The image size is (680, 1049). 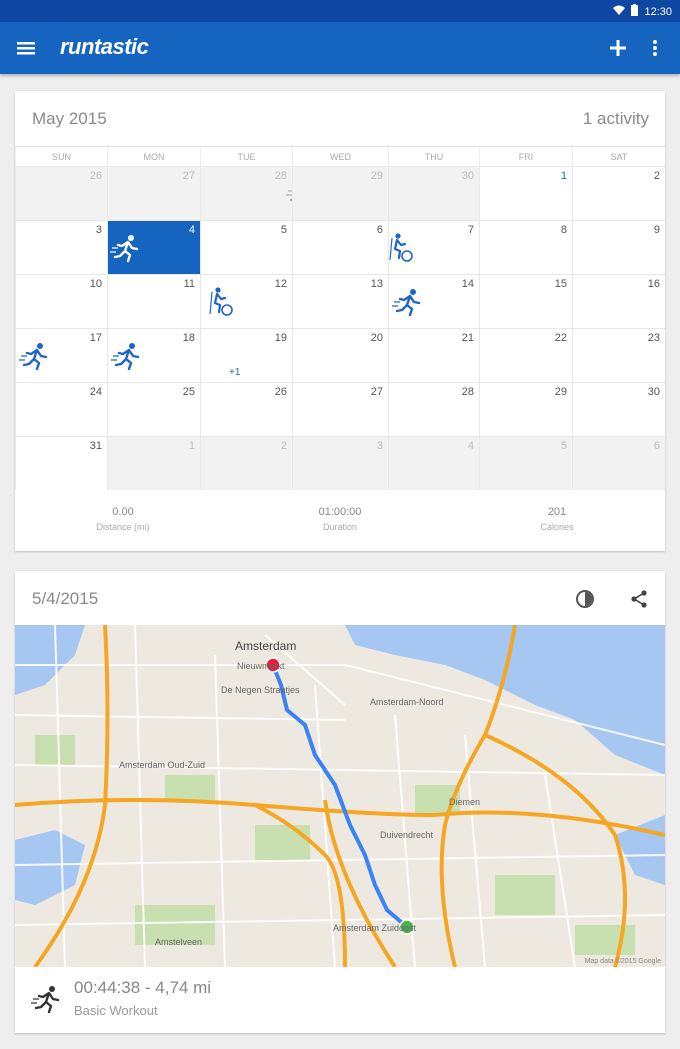 I want to click on cycling-icon, so click(x=222, y=304).